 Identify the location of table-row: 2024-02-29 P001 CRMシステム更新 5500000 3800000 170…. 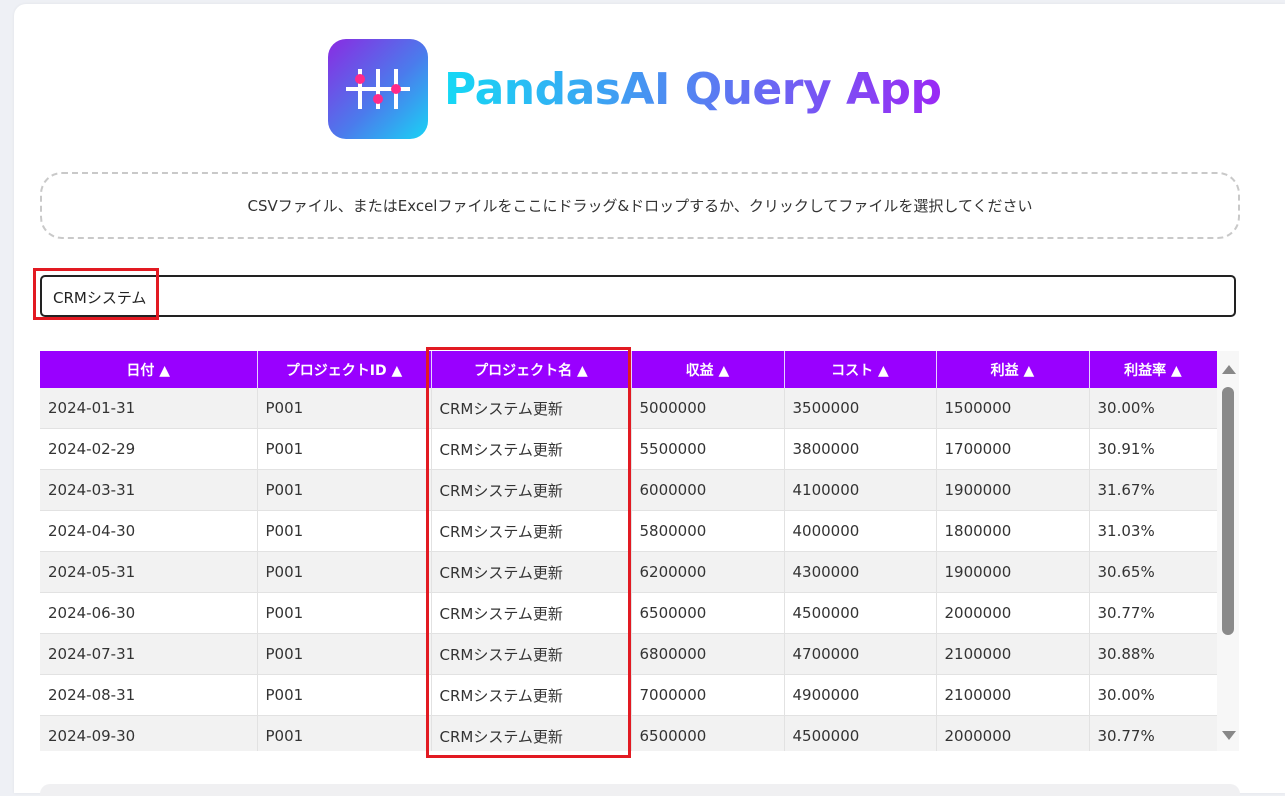
(628, 449).